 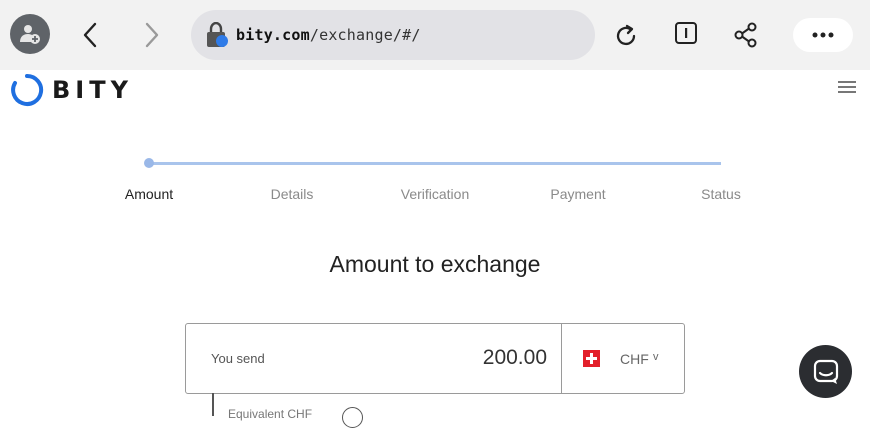 I want to click on back-icon, so click(x=90, y=35).